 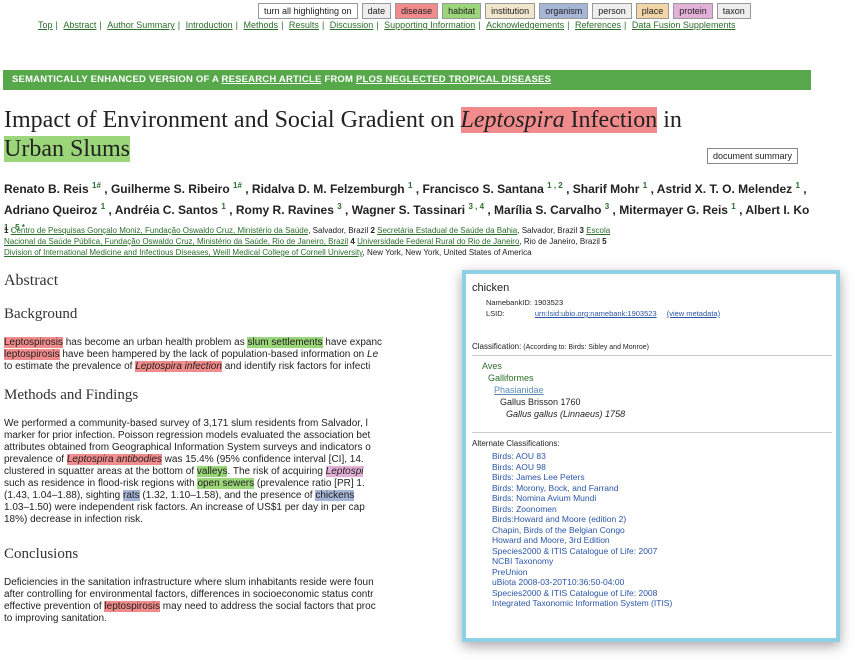 What do you see at coordinates (553, 366) in the screenshot?
I see `tree-node: Aves` at bounding box center [553, 366].